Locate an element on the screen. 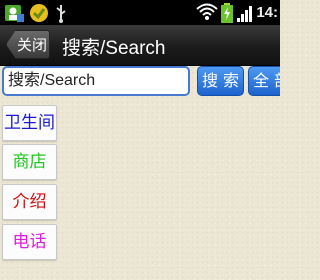 This screenshot has width=320, height=280. usb-icon is located at coordinates (61, 15).